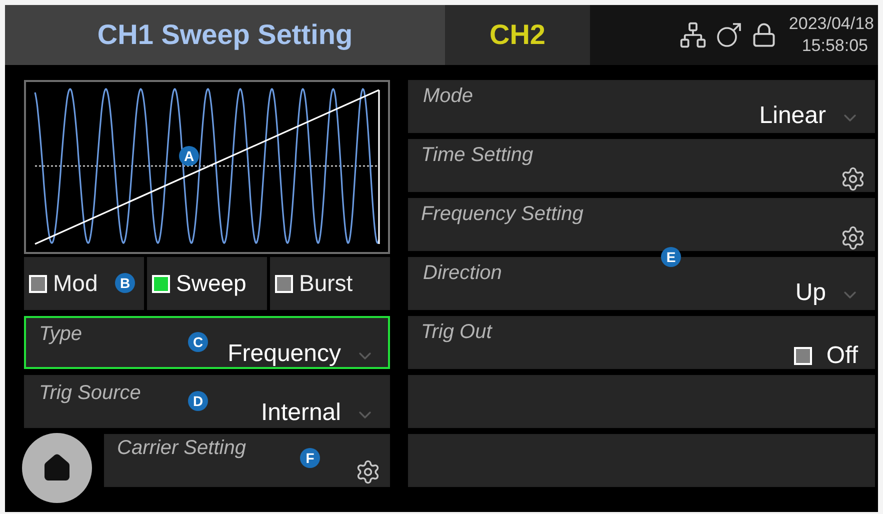  Describe the element at coordinates (842, 356) in the screenshot. I see `field-value: Off` at that location.